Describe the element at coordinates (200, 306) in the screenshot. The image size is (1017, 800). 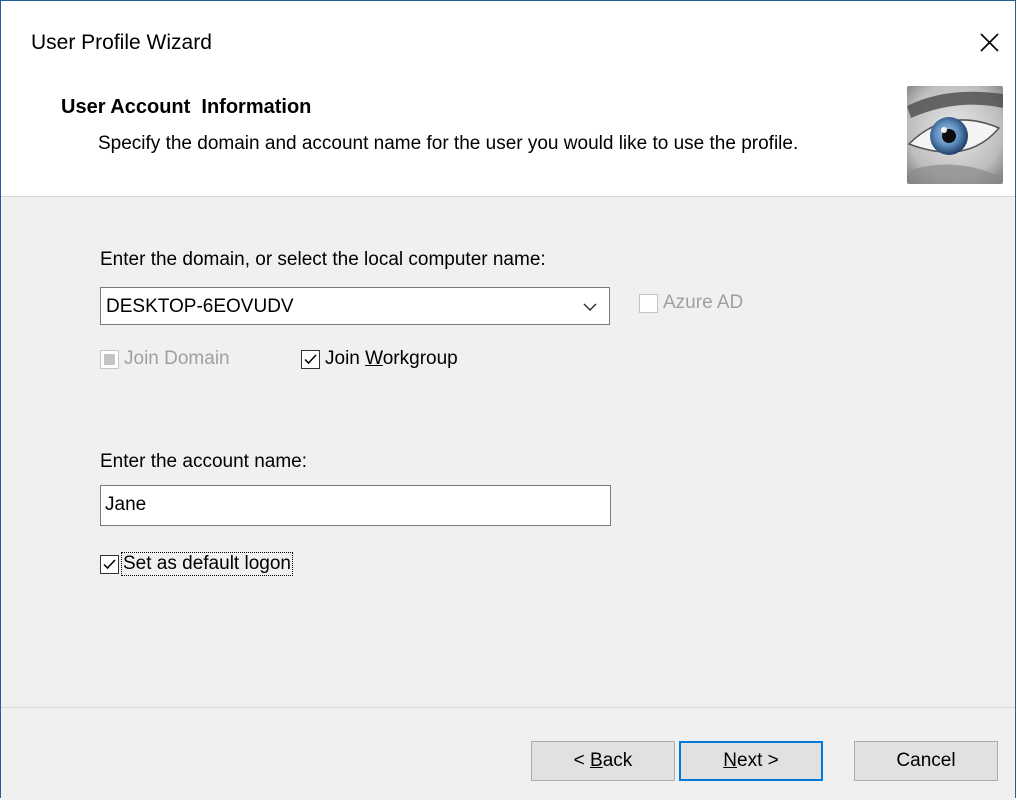
I see `domain-selected-value: DESKTOP-6EOVUDV` at that location.